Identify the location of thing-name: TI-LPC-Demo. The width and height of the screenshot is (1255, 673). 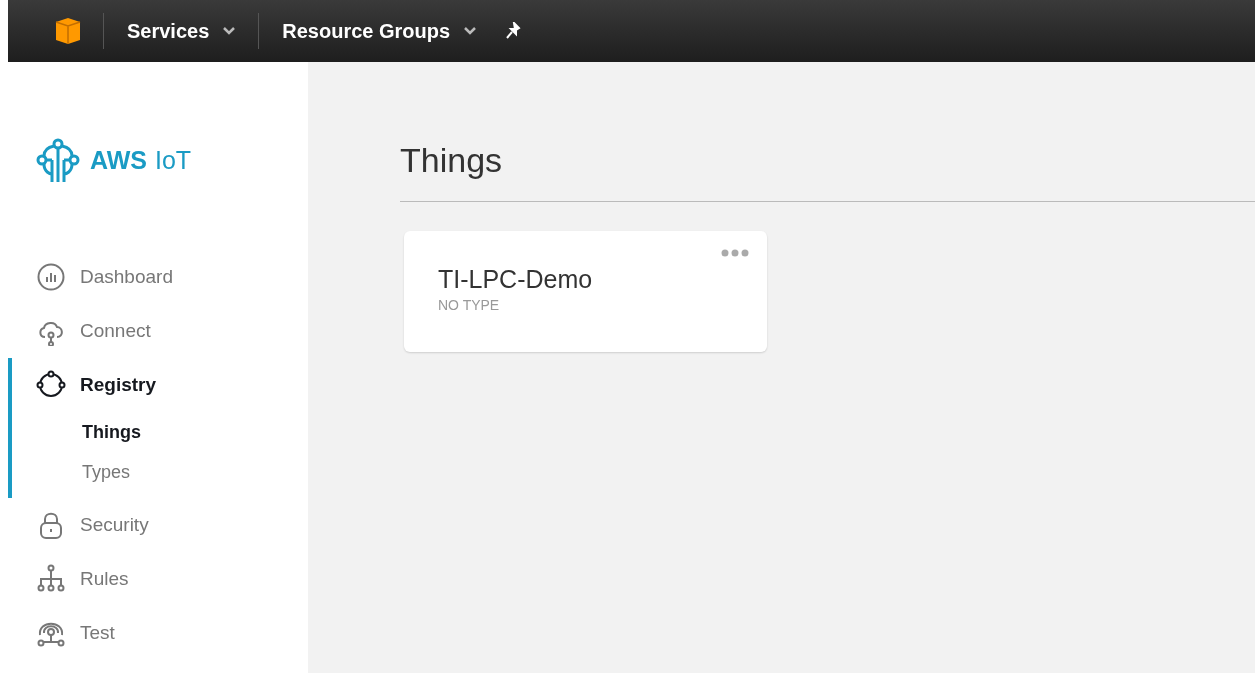
(516, 279).